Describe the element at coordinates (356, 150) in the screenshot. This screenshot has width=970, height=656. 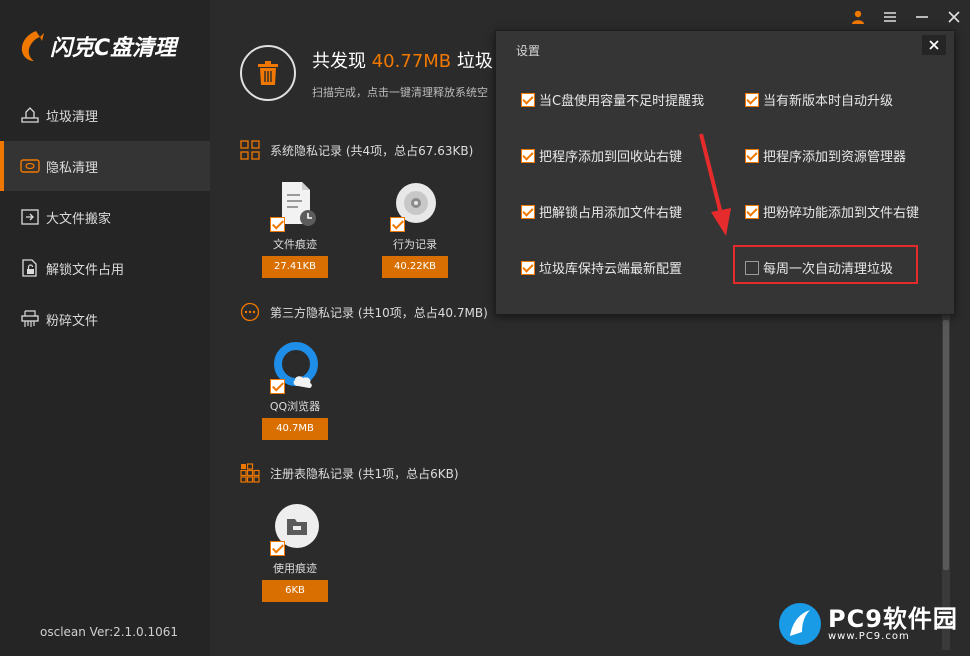
I see `section-system-privacy: 系统隐私记录 (共4项，总占67.63KB)` at that location.